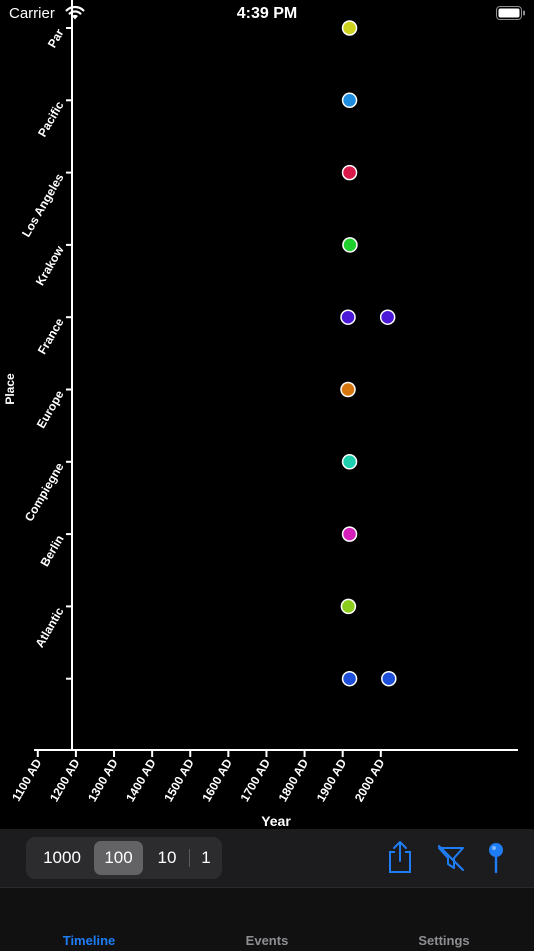  I want to click on tab-bar: Timeline Events Settings, so click(267, 919).